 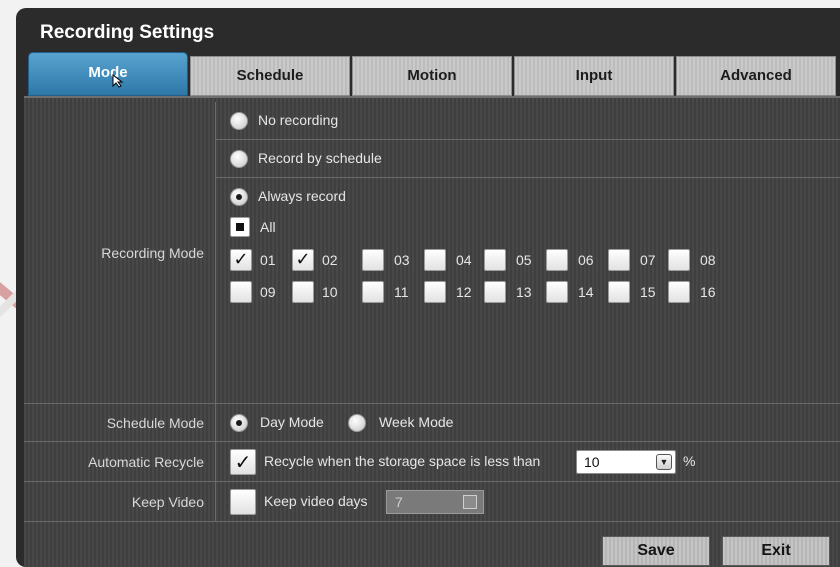 I want to click on record-by-schedule-label: Record by schedule, so click(x=320, y=158).